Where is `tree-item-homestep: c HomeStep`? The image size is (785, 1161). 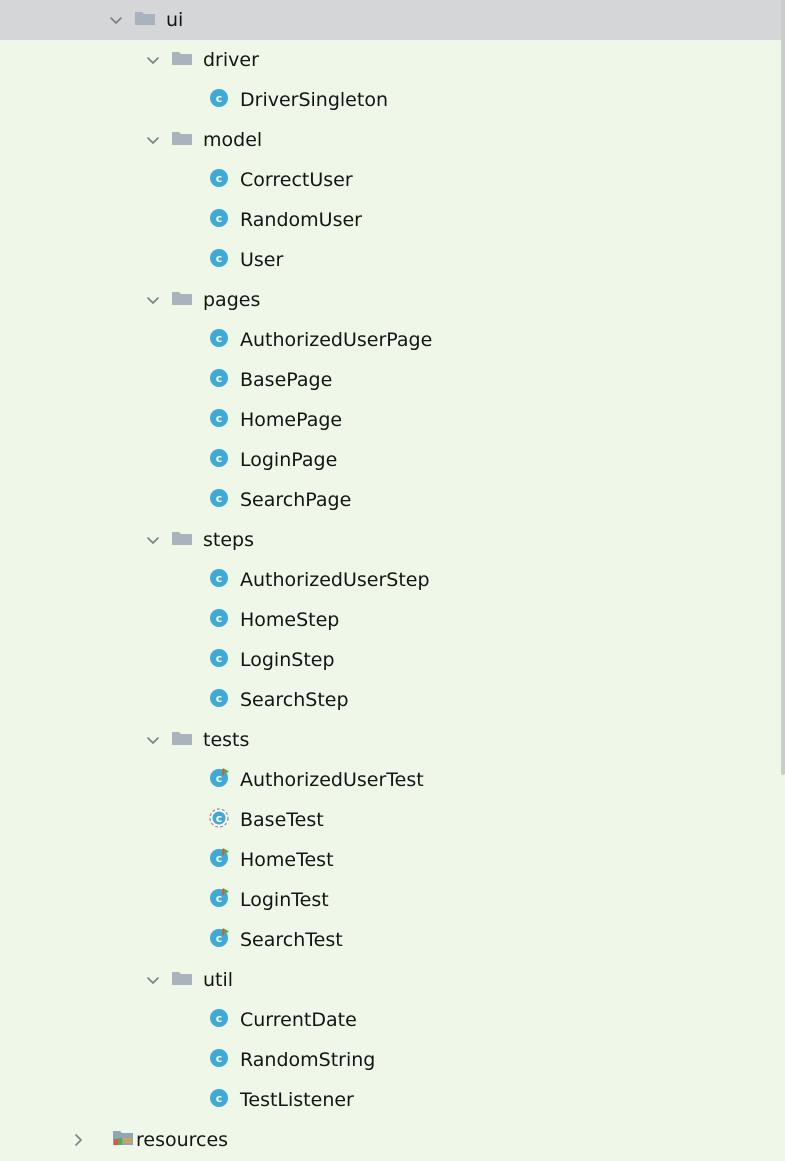 tree-item-homestep: c HomeStep is located at coordinates (392, 620).